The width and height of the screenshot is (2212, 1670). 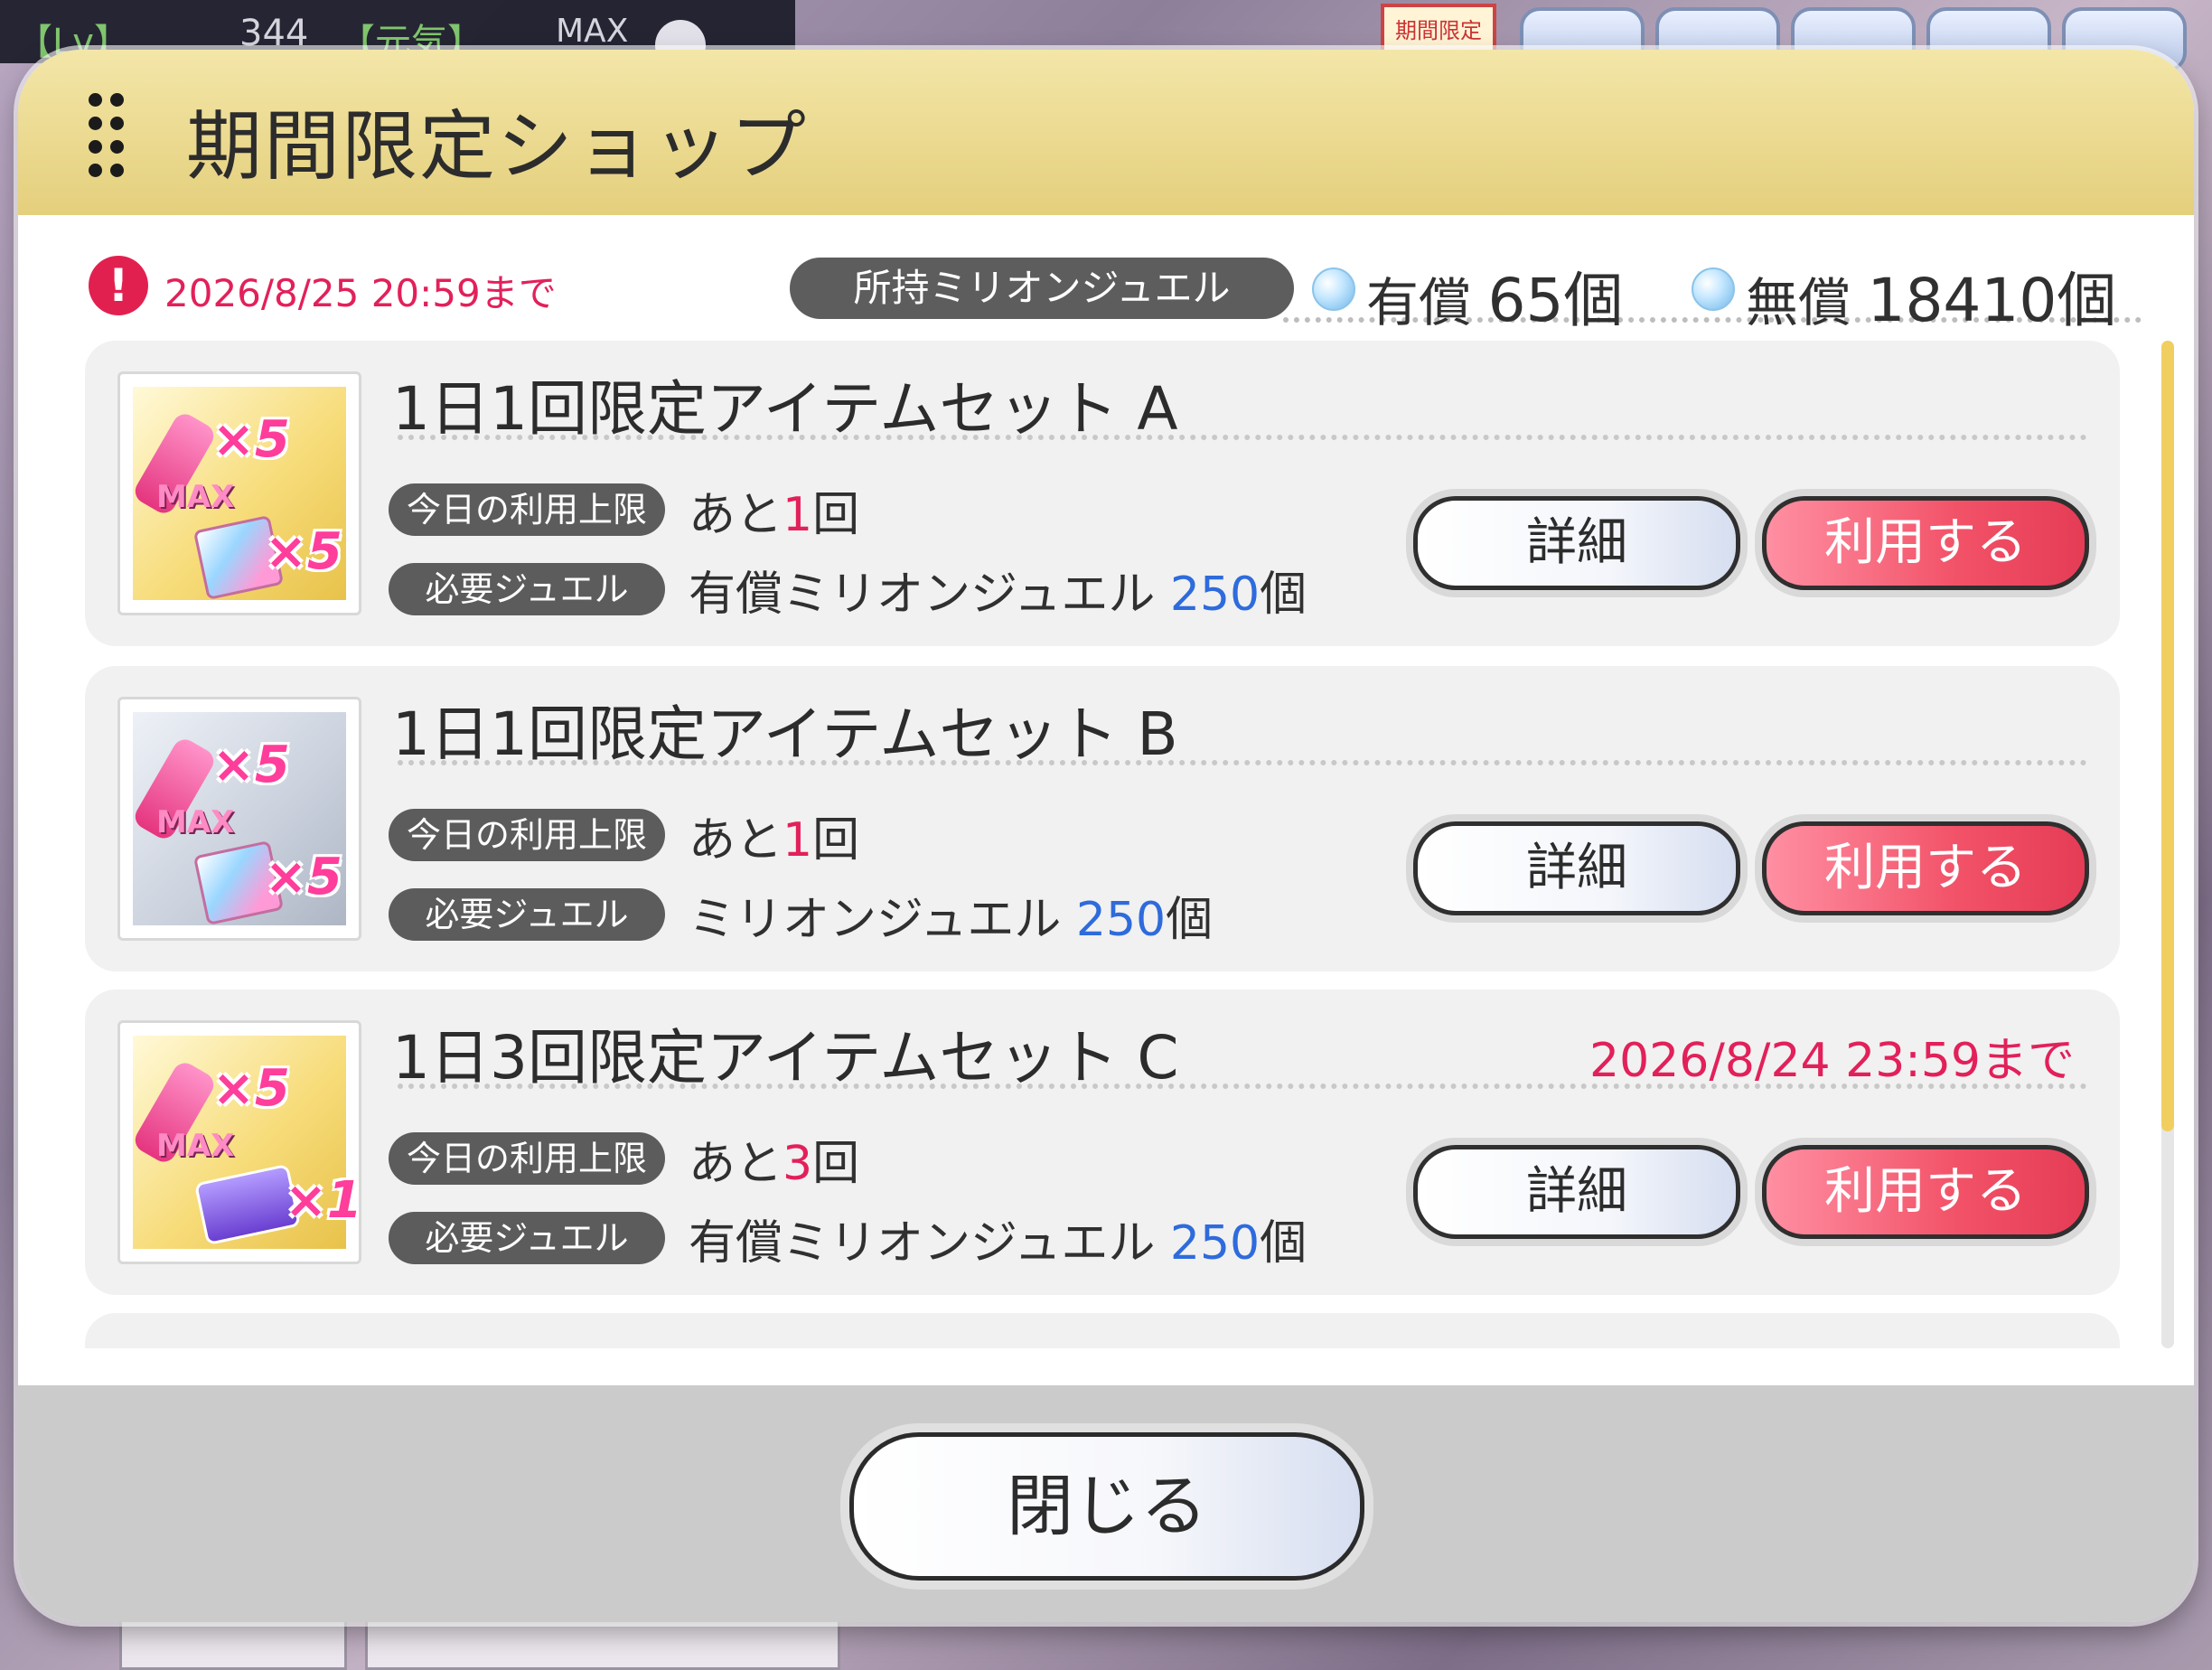 I want to click on free-jewel-value: 18410個, so click(x=1992, y=300).